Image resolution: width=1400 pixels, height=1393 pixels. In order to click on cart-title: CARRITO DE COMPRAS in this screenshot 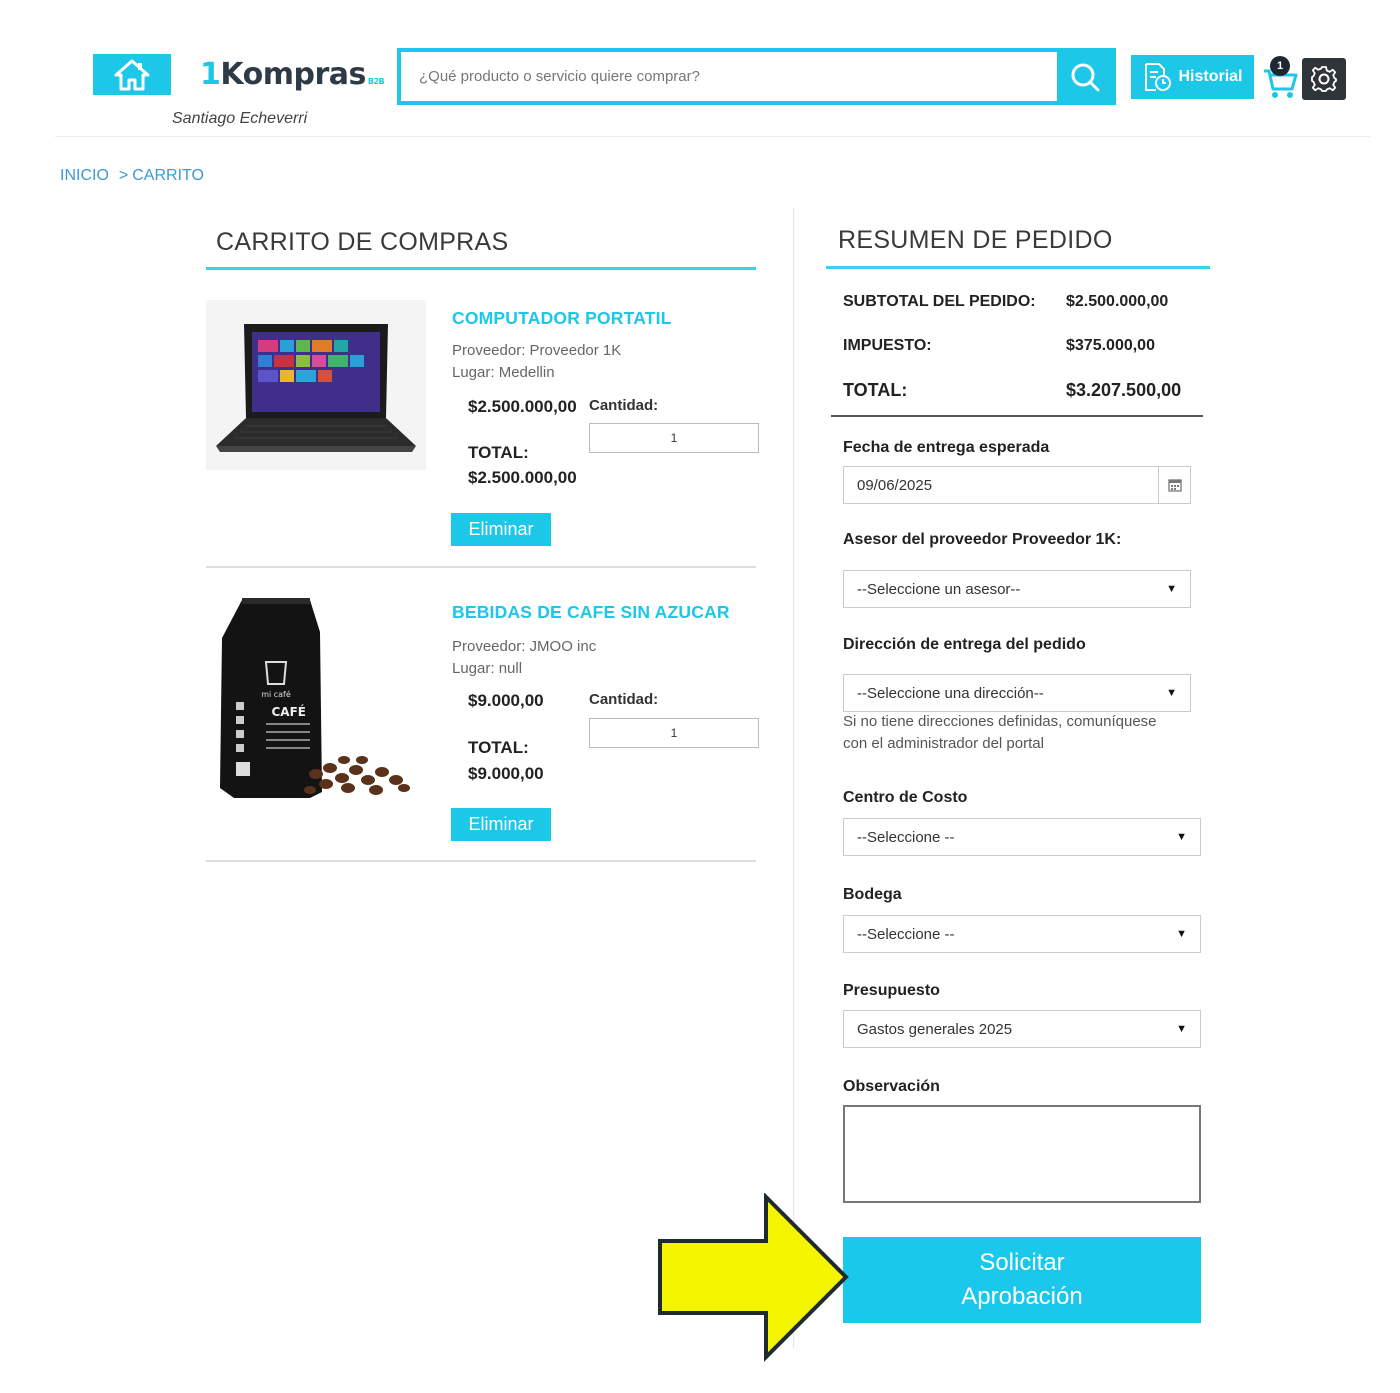, I will do `click(362, 242)`.